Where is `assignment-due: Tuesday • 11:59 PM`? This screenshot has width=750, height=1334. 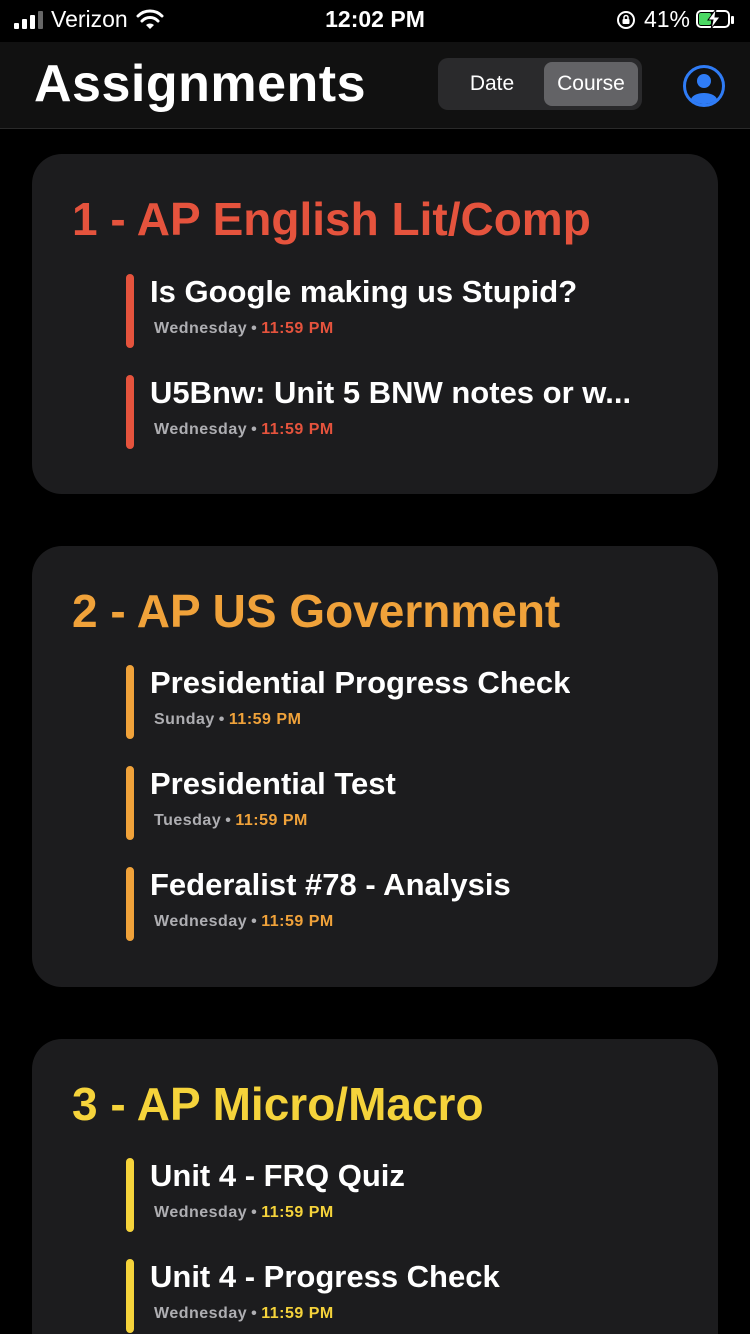 assignment-due: Tuesday • 11:59 PM is located at coordinates (231, 821).